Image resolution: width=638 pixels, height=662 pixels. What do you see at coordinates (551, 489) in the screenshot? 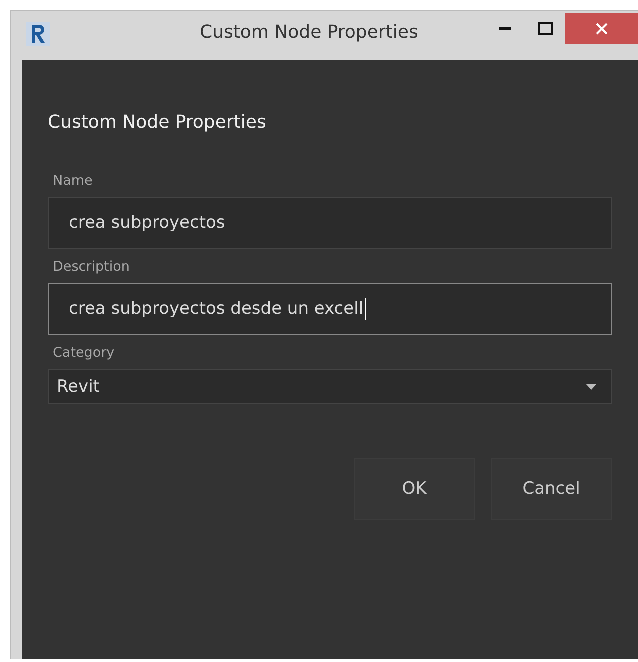
I see `cancel-button: Cancel` at bounding box center [551, 489].